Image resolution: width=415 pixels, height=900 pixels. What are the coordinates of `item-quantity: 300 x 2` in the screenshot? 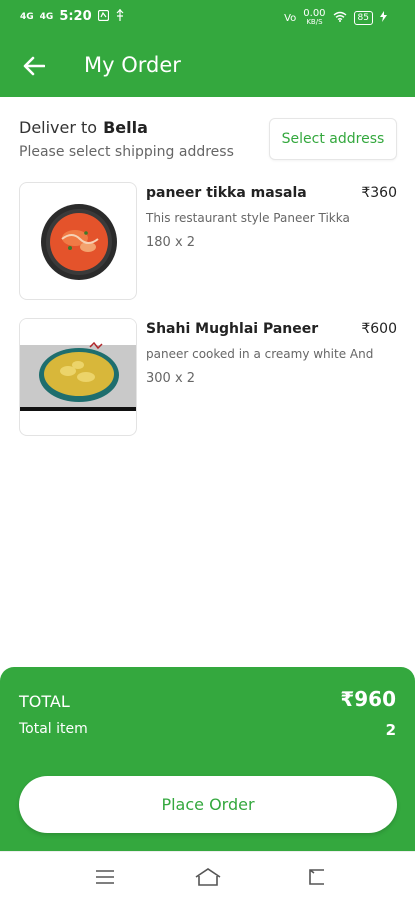 It's located at (171, 378).